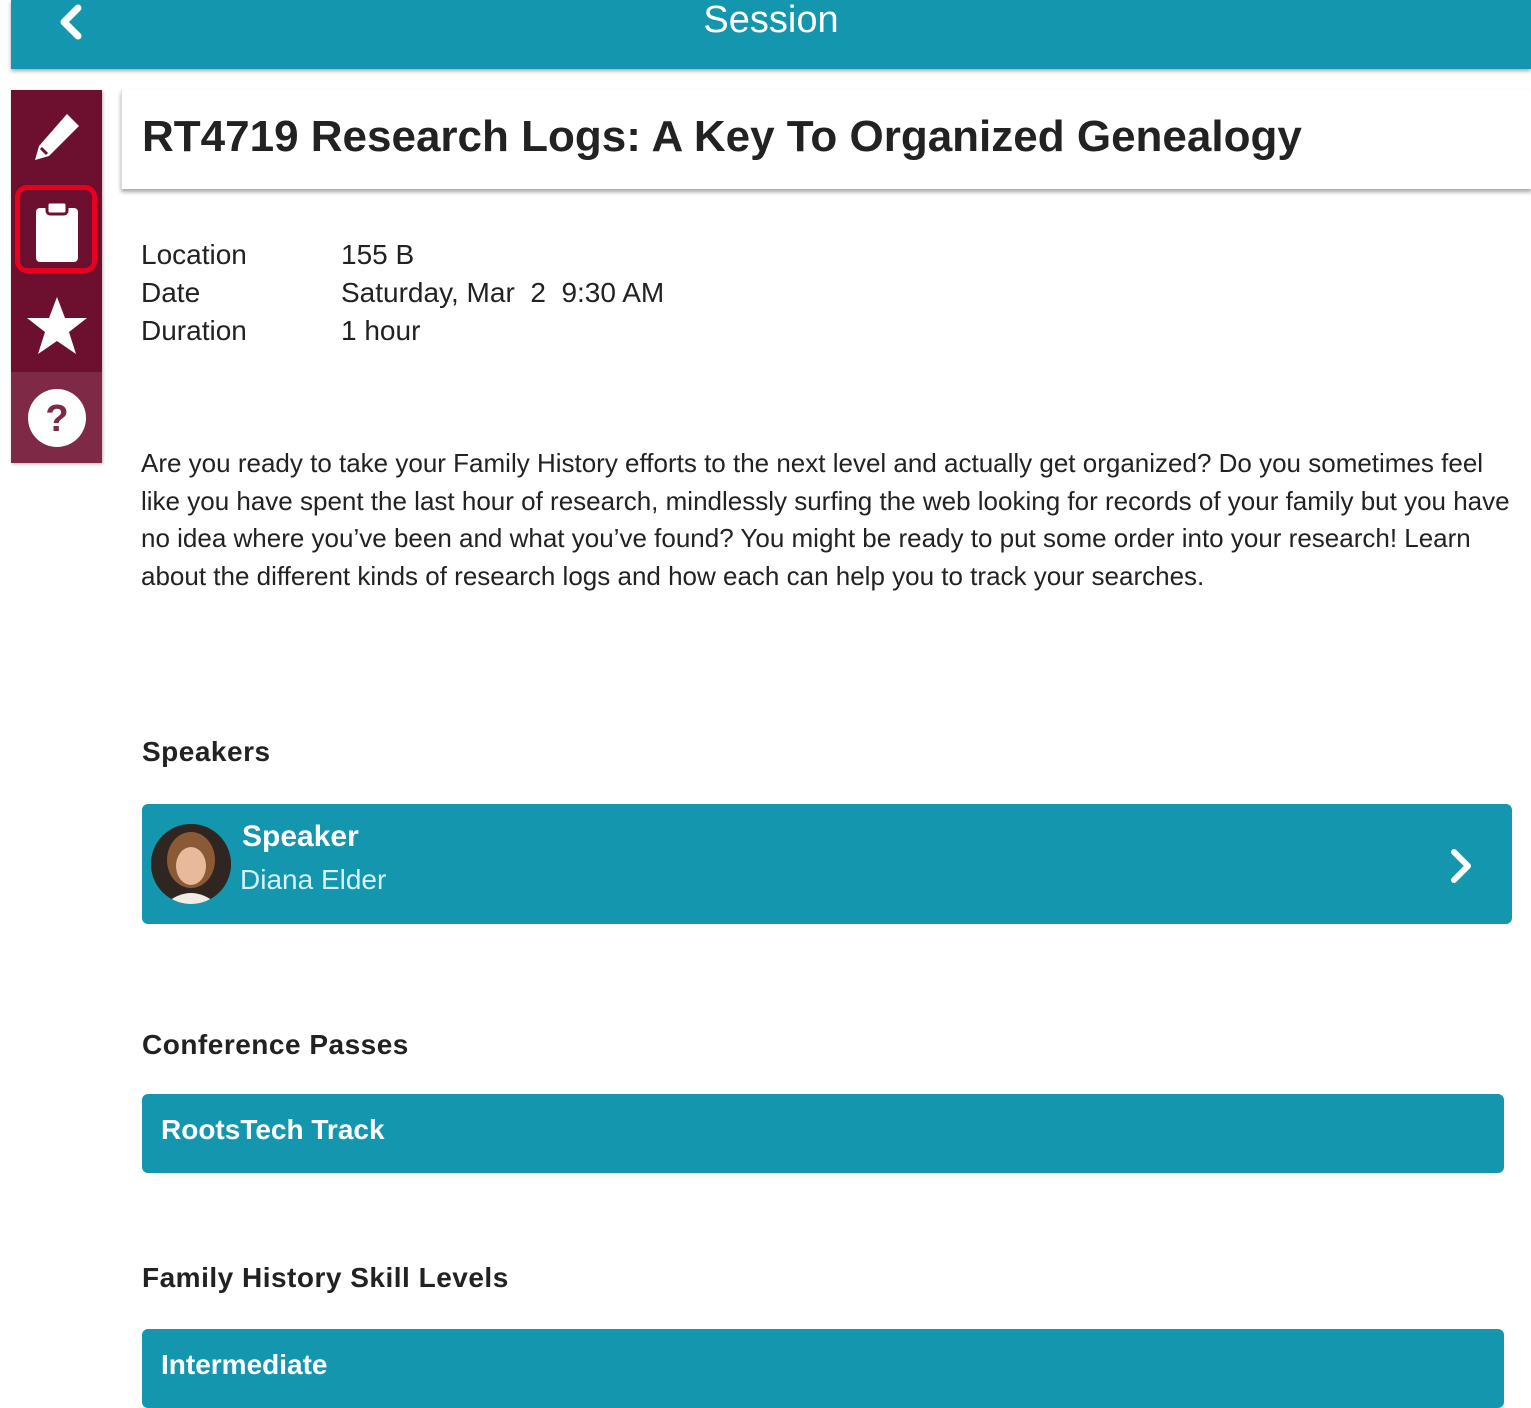  Describe the element at coordinates (823, 1368) in the screenshot. I see `skill-level-item: Intermediate` at that location.